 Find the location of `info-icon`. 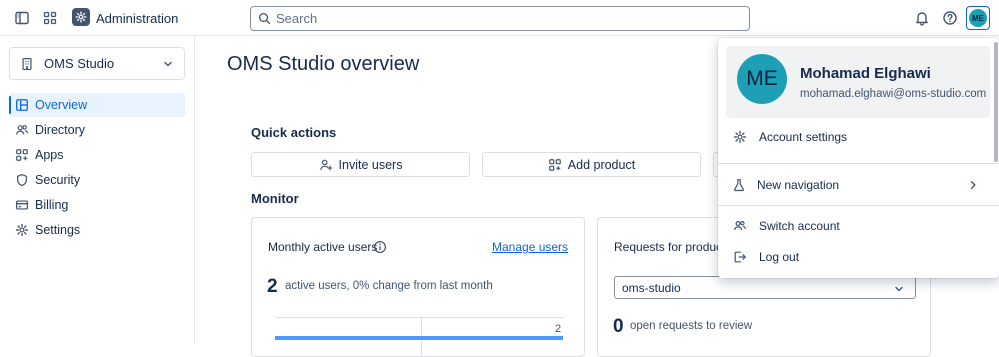

info-icon is located at coordinates (380, 247).